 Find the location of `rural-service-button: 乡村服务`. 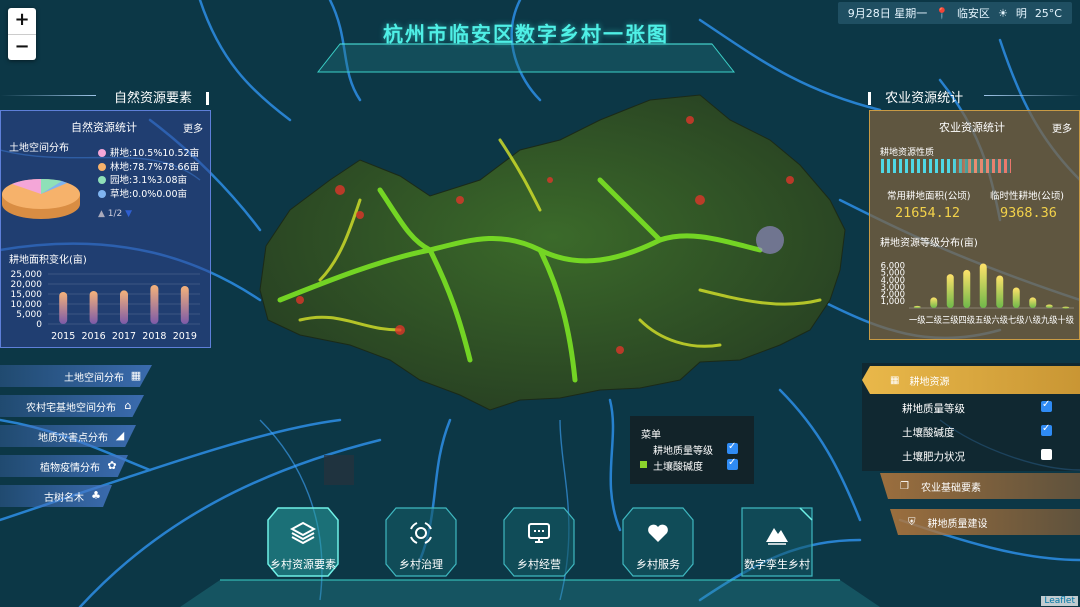

rural-service-button: 乡村服务 is located at coordinates (658, 542).